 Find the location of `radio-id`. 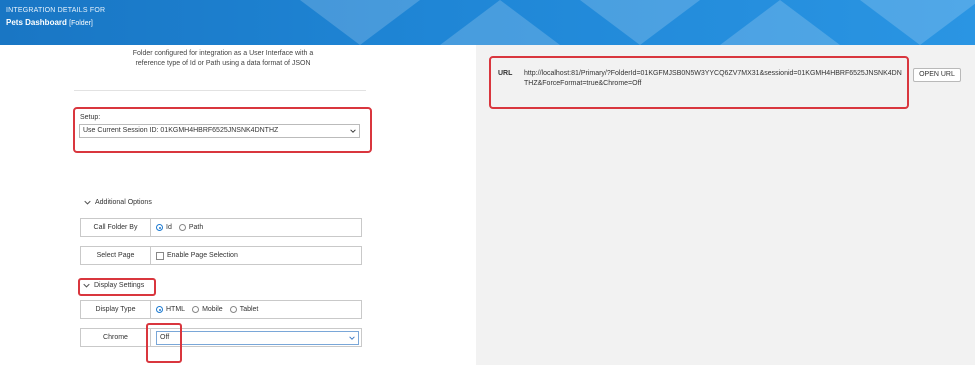

radio-id is located at coordinates (159, 227).